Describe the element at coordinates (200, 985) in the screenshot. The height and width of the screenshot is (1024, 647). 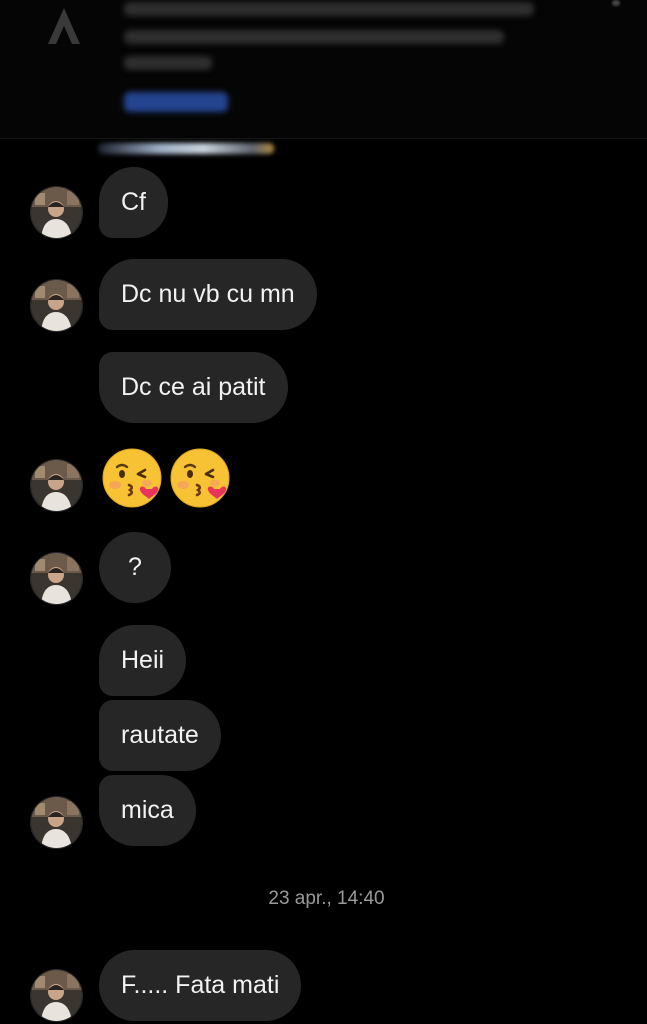
I see `message-bubble: F..... Fata mati` at that location.